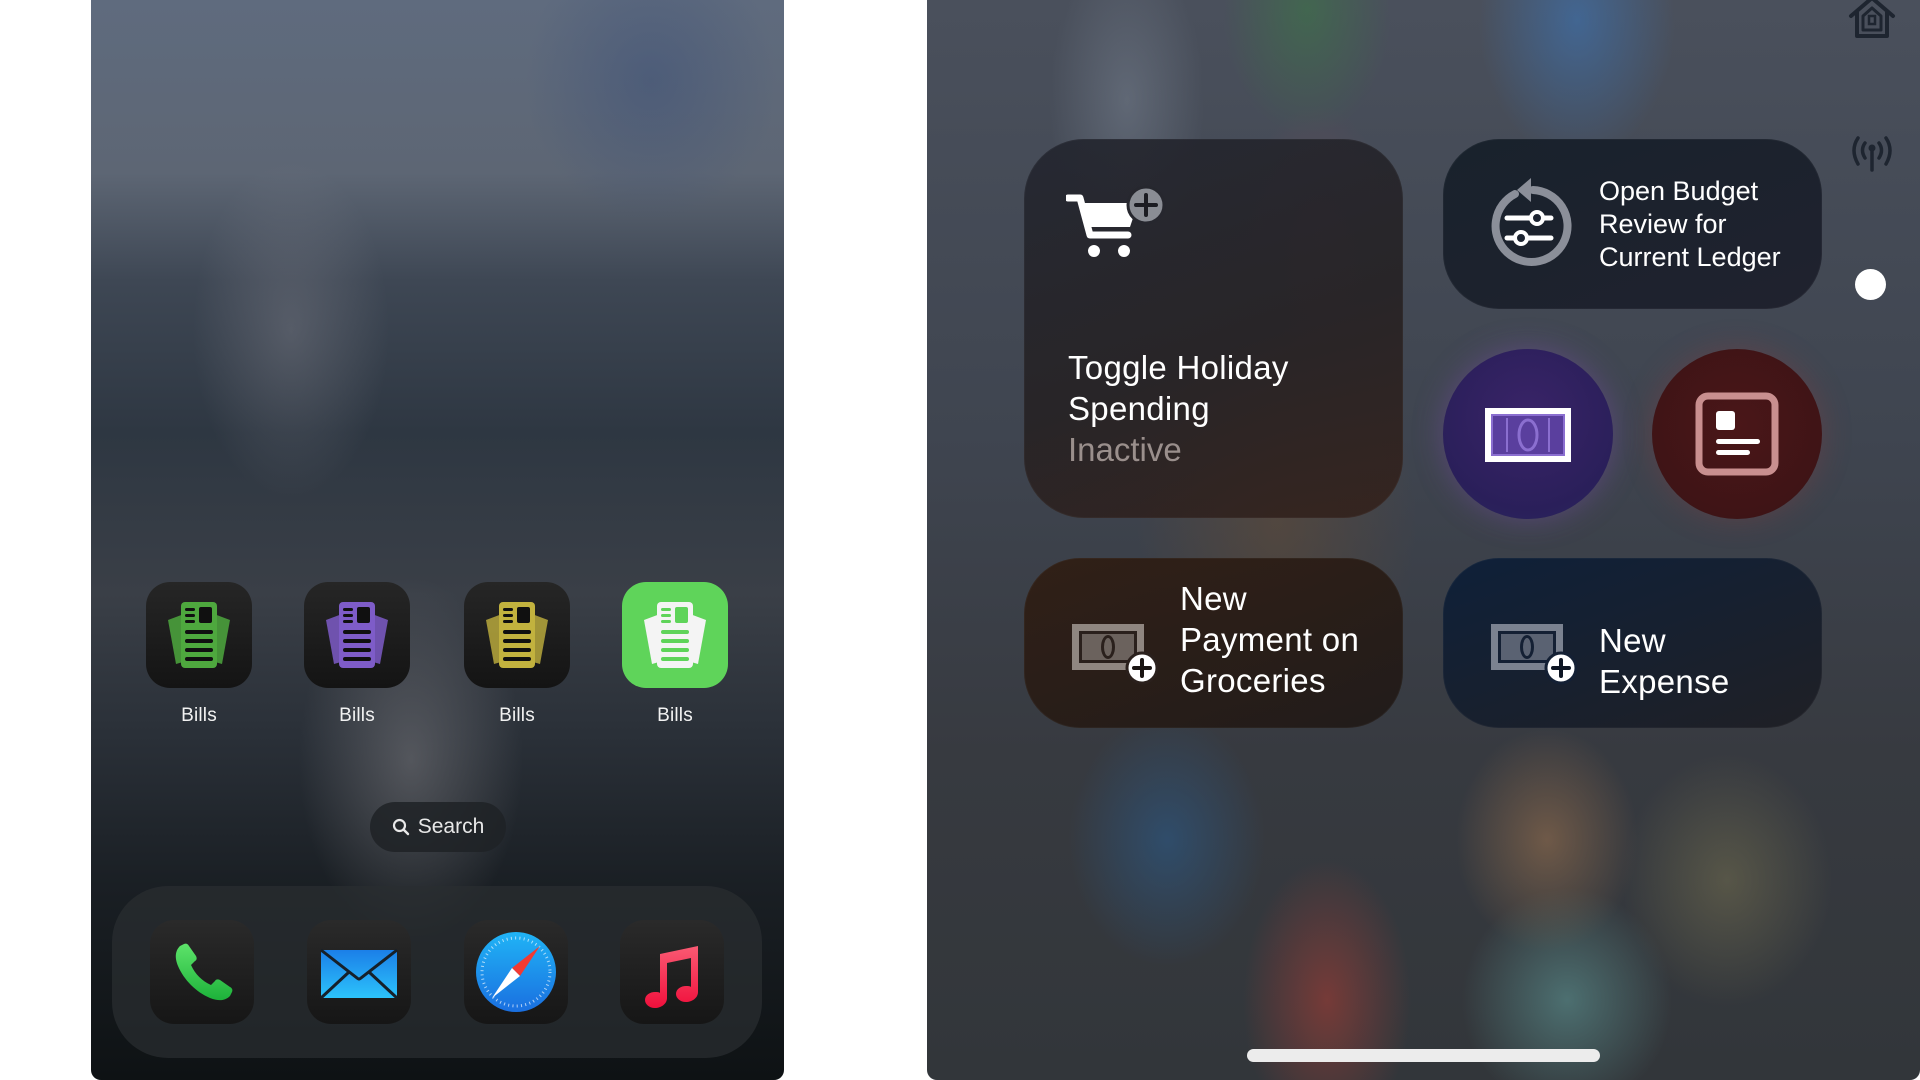 The width and height of the screenshot is (1920, 1080). I want to click on tile-title: Spending, so click(1139, 408).